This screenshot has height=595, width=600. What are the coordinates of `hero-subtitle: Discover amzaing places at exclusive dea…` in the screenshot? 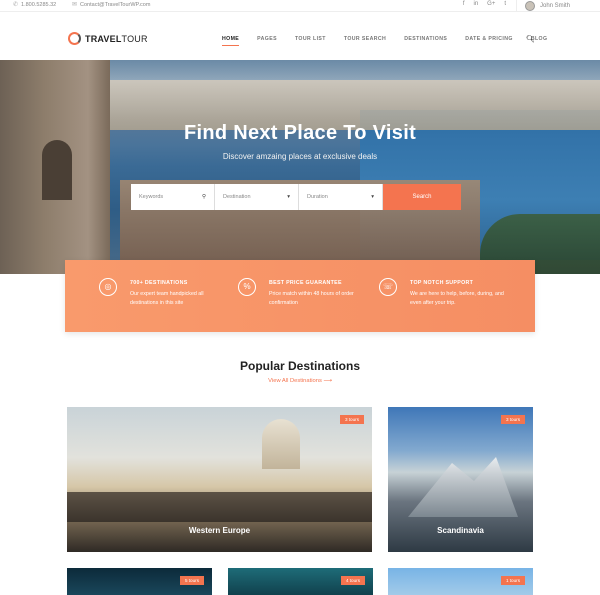 It's located at (300, 156).